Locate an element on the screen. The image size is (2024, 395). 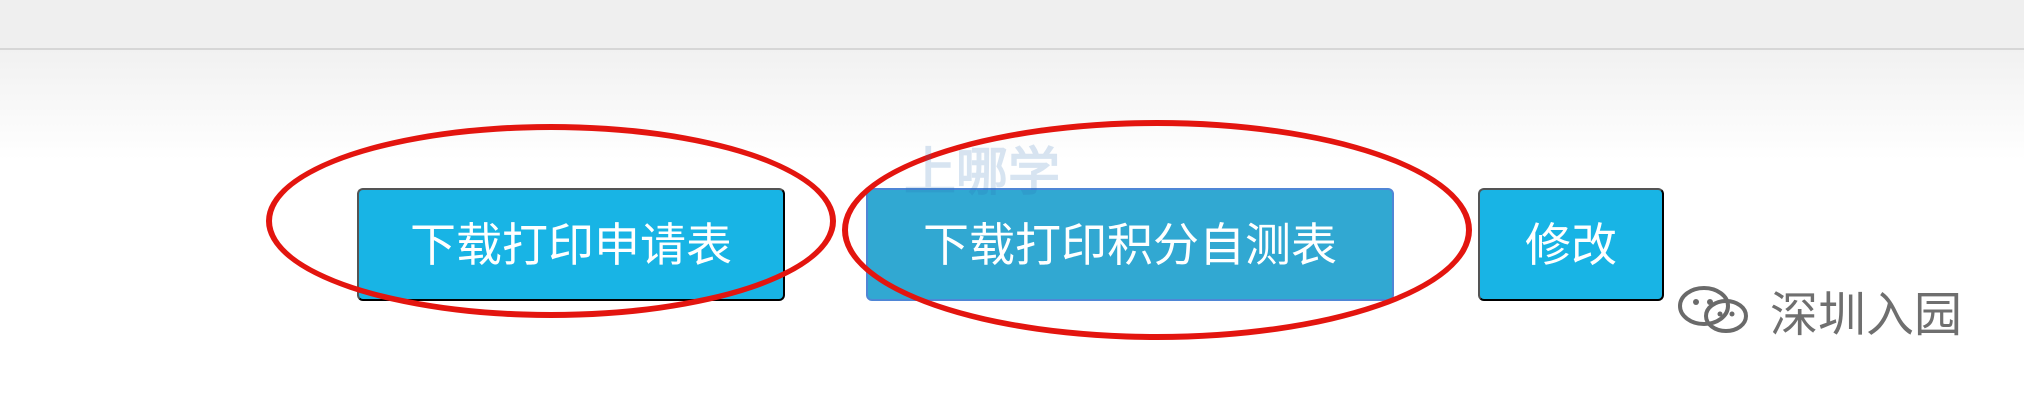
download-application-form-button: 下载打印申请表 is located at coordinates (571, 244).